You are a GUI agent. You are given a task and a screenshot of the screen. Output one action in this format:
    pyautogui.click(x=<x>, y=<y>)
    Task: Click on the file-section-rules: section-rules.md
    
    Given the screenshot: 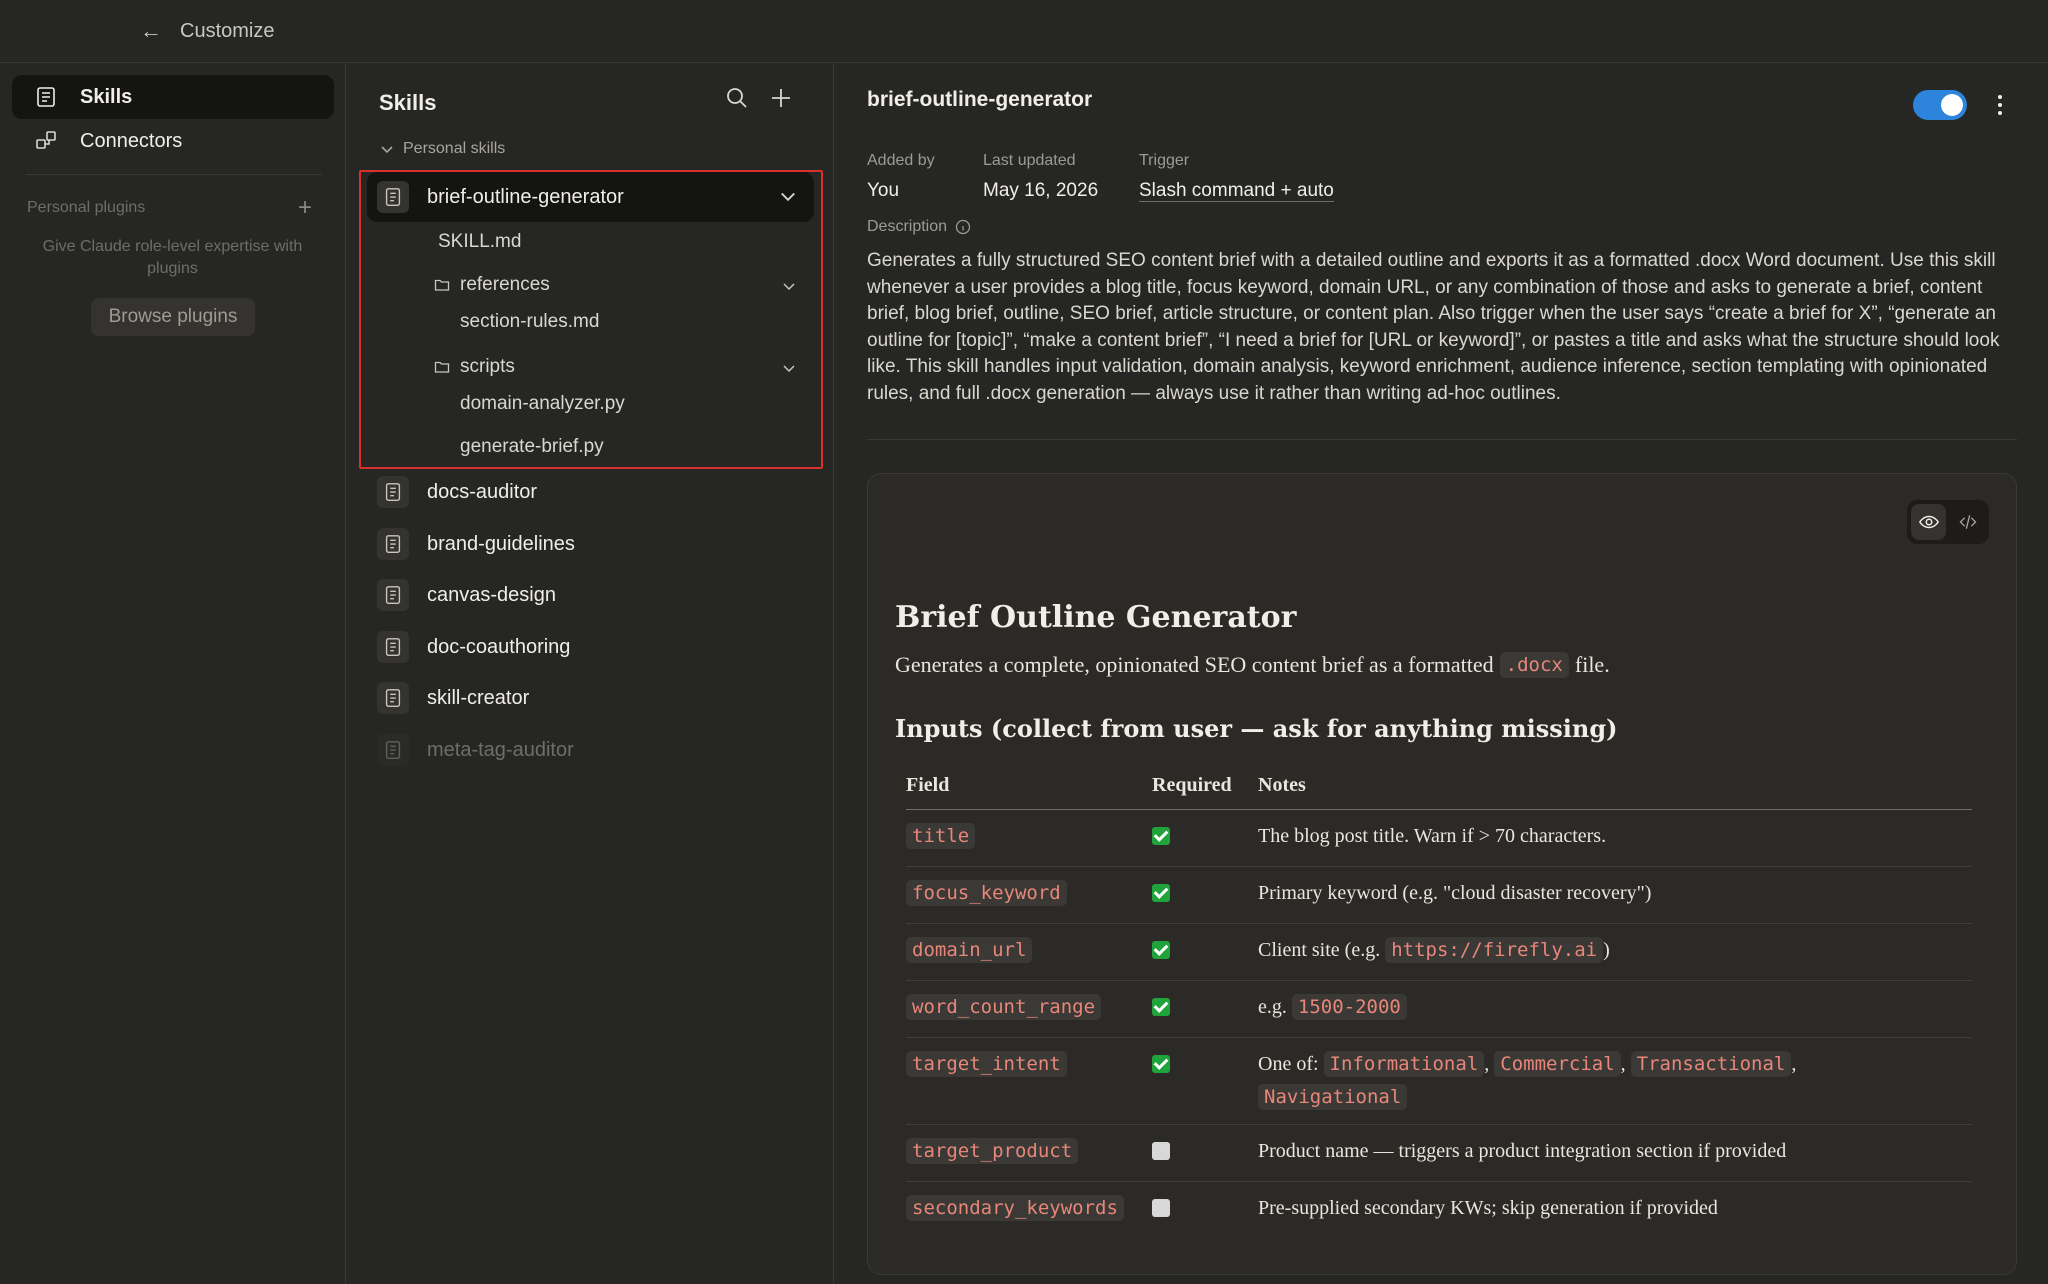 What is the action you would take?
    pyautogui.click(x=529, y=322)
    